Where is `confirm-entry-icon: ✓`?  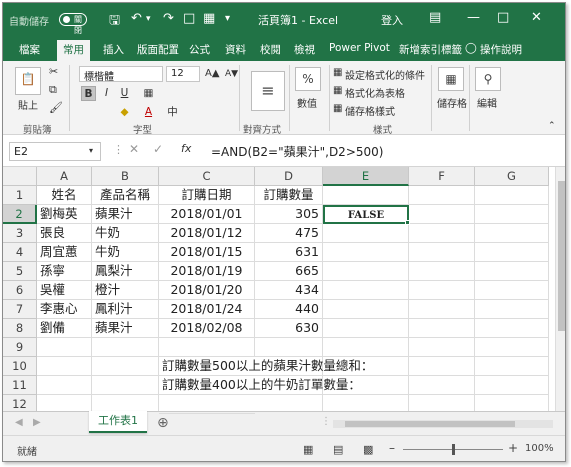
confirm-entry-icon: ✓ is located at coordinates (158, 149).